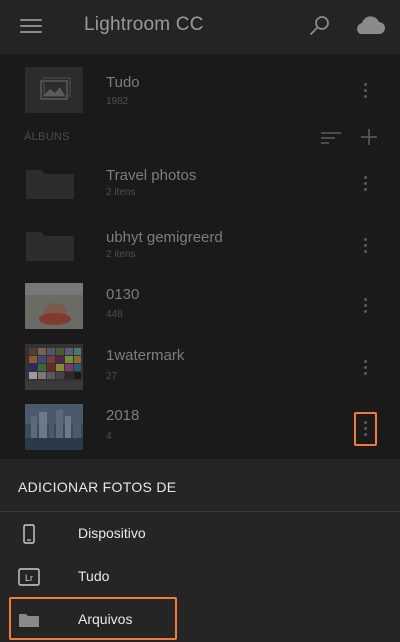 The height and width of the screenshot is (642, 400). What do you see at coordinates (94, 576) in the screenshot?
I see `sheet-item-label: Tudo` at bounding box center [94, 576].